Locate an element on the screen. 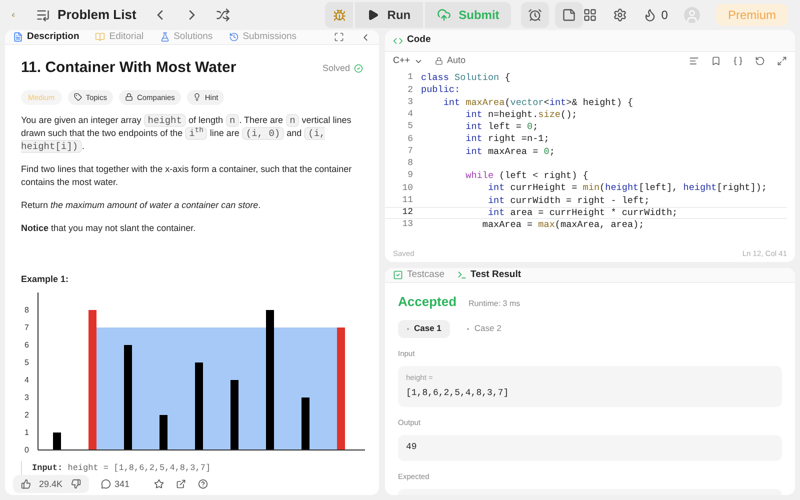 The width and height of the screenshot is (800, 500). maximize-icon is located at coordinates (339, 37).